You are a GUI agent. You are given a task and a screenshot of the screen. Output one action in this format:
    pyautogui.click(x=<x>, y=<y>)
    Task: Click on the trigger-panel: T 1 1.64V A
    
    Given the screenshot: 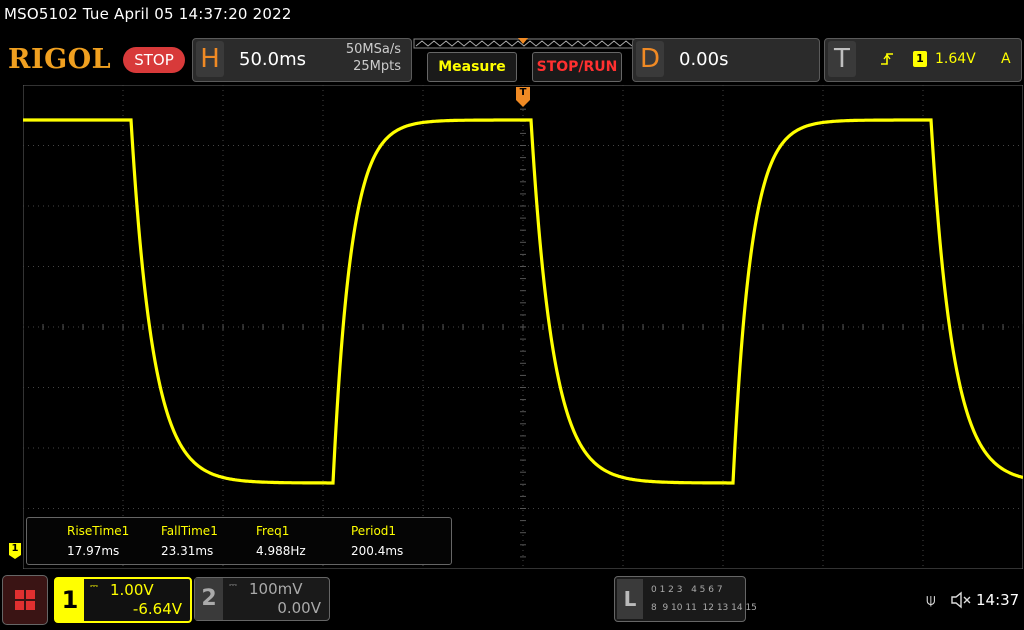 What is the action you would take?
    pyautogui.click(x=923, y=60)
    